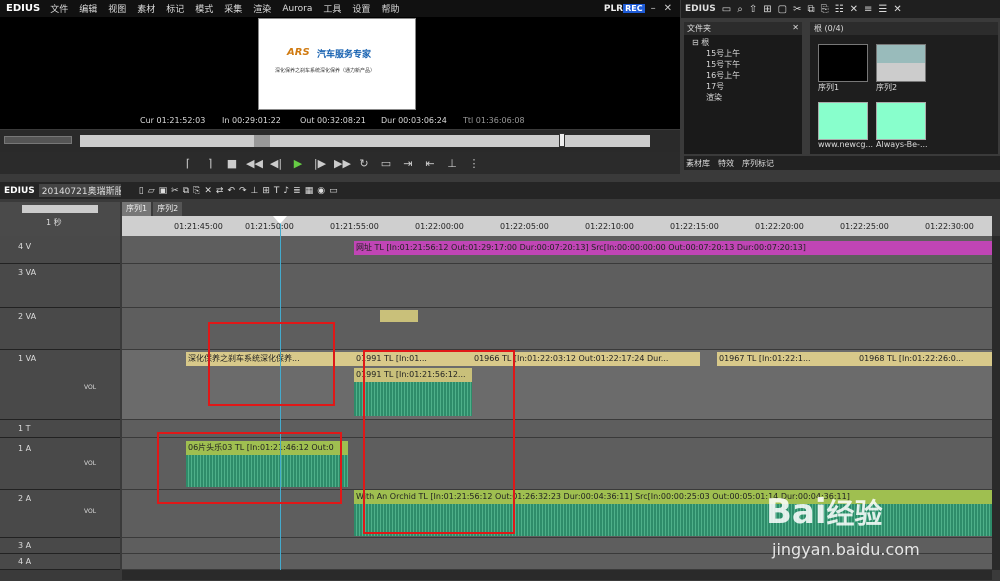 This screenshot has width=1000, height=581. I want to click on tab-bin: 素材库, so click(698, 163).